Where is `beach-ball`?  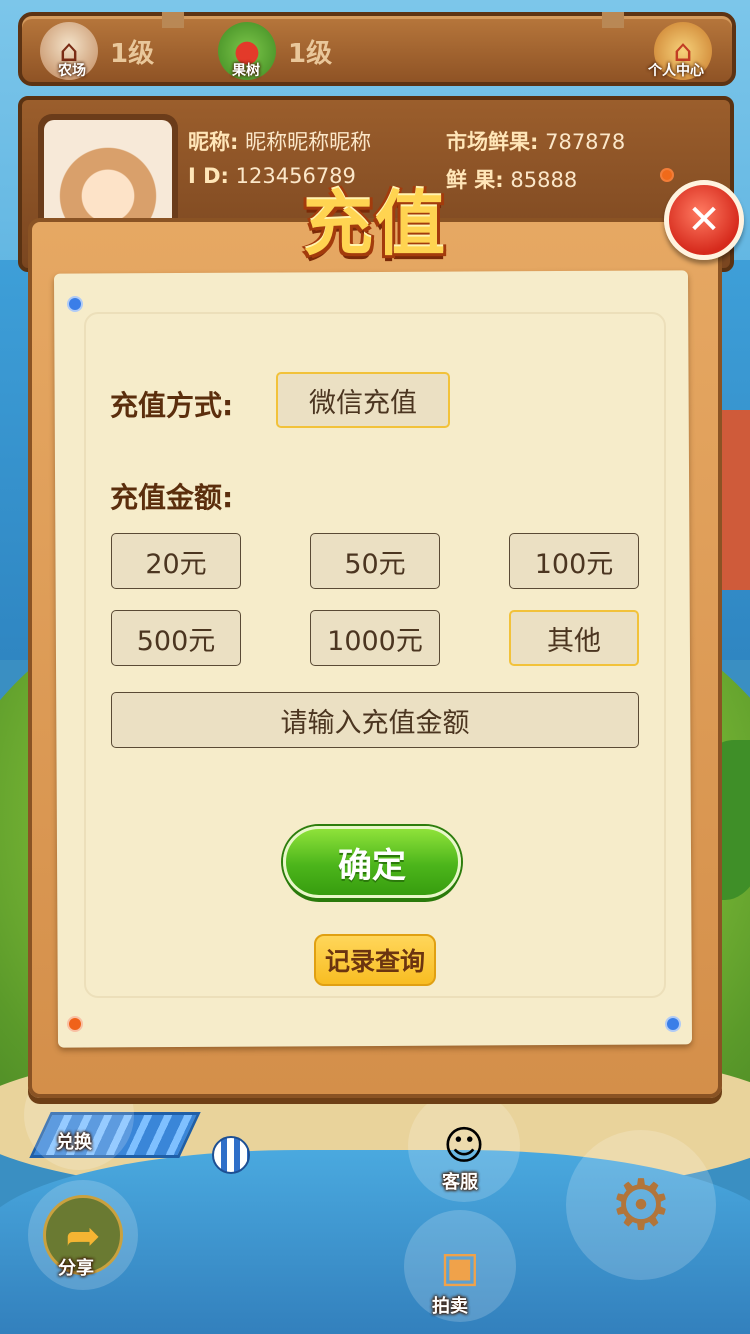
beach-ball is located at coordinates (231, 1155).